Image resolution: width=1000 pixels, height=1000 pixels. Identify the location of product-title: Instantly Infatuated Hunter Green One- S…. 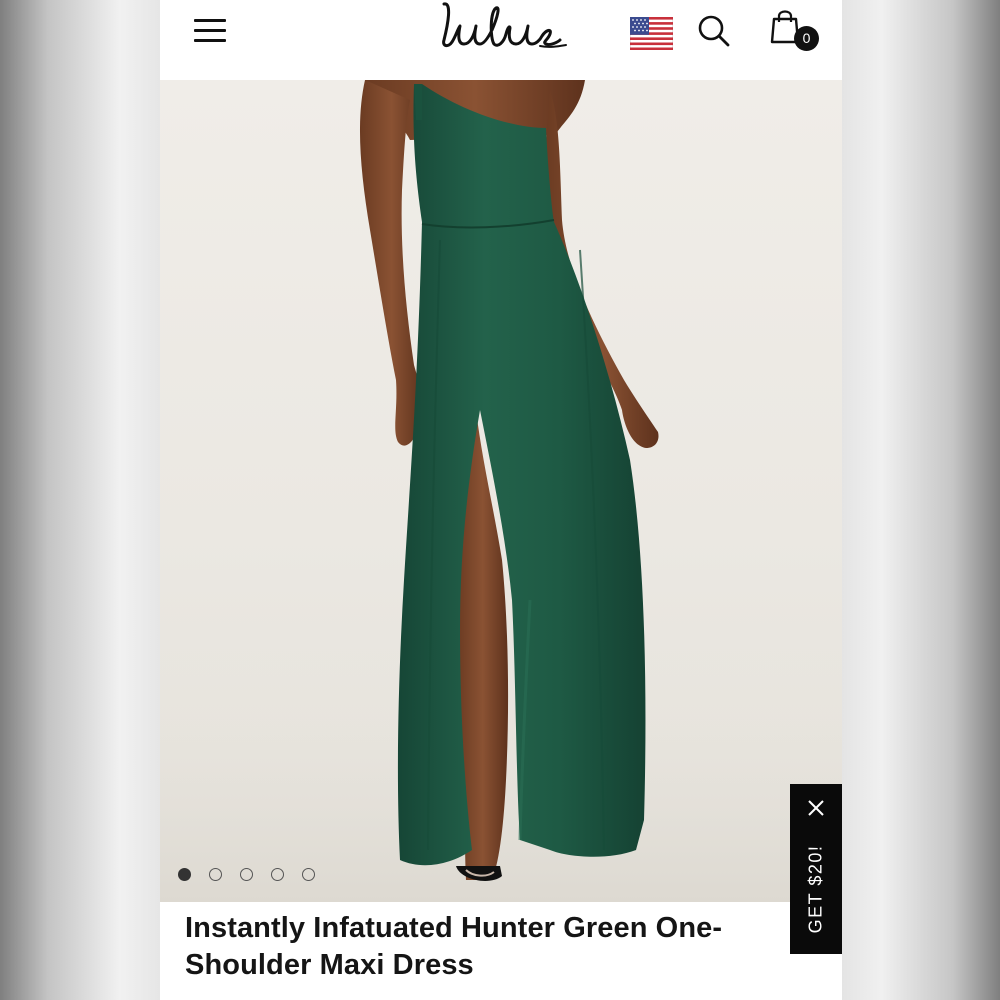
(485, 947).